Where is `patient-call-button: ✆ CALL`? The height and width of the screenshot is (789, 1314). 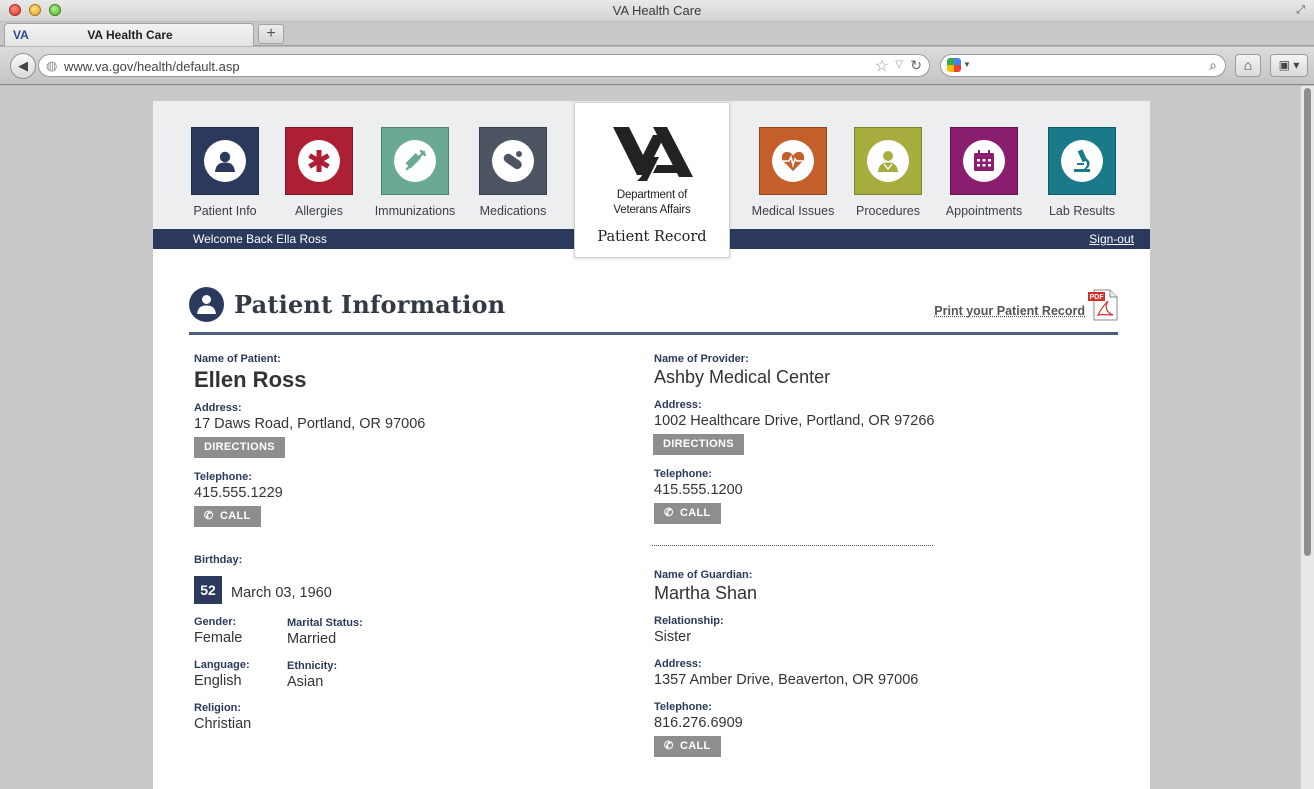 patient-call-button: ✆ CALL is located at coordinates (227, 516).